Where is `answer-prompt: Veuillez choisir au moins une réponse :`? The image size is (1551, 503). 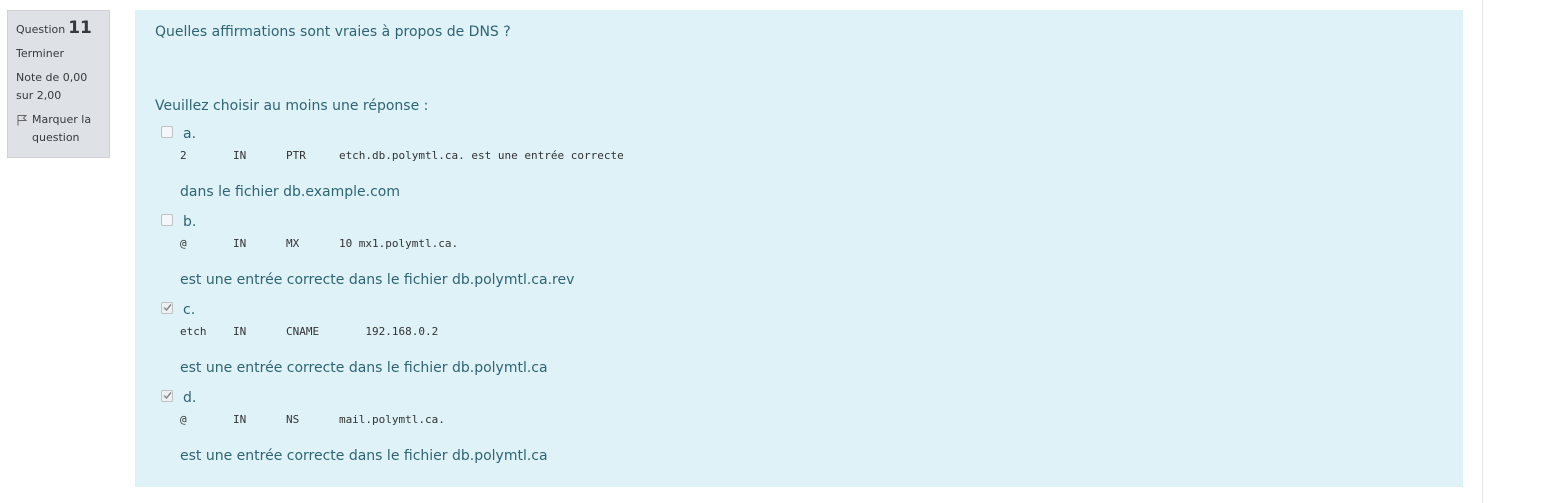 answer-prompt: Veuillez choisir au moins une réponse : is located at coordinates (292, 106).